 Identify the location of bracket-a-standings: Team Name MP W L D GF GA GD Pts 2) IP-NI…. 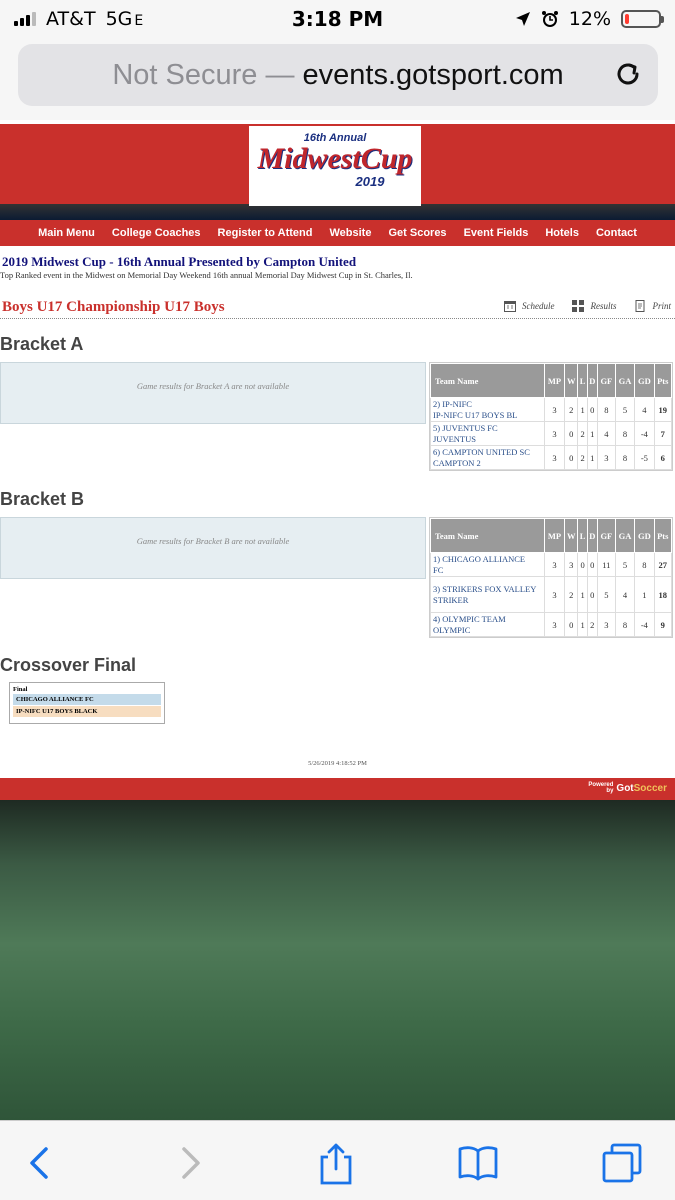
(551, 416).